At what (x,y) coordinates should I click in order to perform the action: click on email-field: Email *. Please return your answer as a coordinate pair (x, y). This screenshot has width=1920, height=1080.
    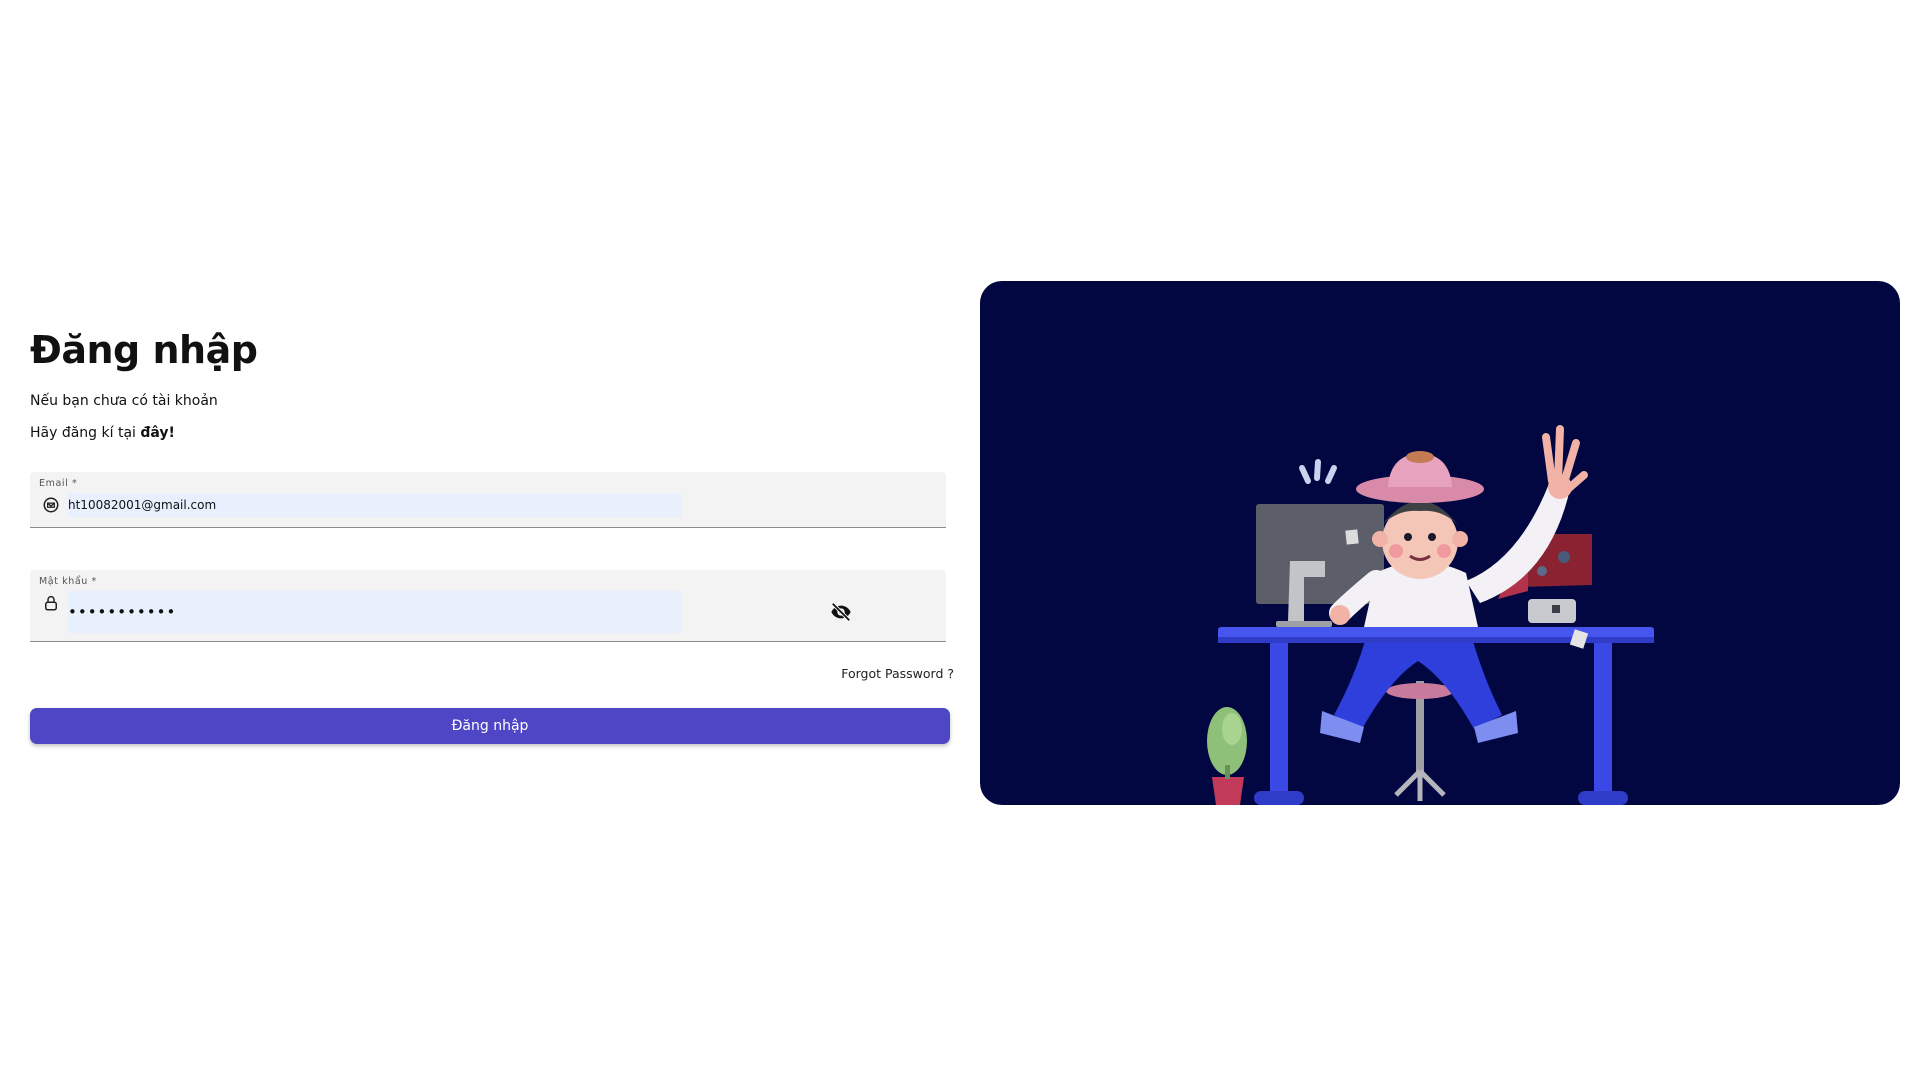
    Looking at the image, I should click on (488, 500).